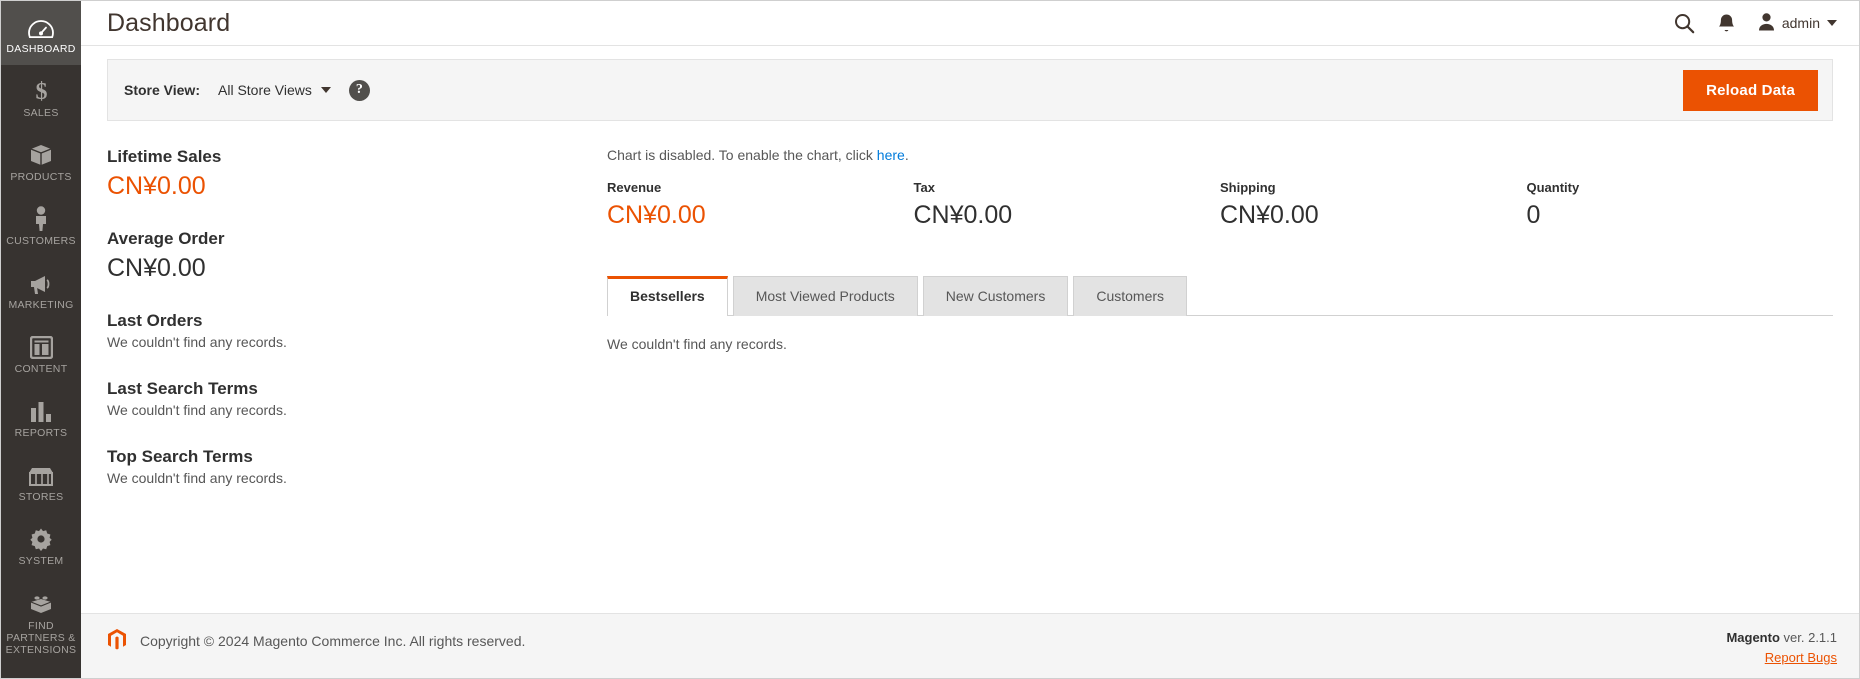 The height and width of the screenshot is (679, 1860). I want to click on lifetime-sales-title: Lifetime Sales, so click(164, 156).